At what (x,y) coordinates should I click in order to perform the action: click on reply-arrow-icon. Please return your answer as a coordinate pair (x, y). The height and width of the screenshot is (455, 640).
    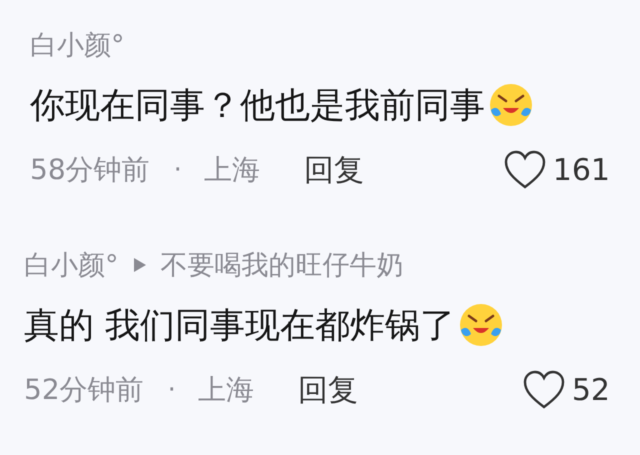
    Looking at the image, I should click on (139, 265).